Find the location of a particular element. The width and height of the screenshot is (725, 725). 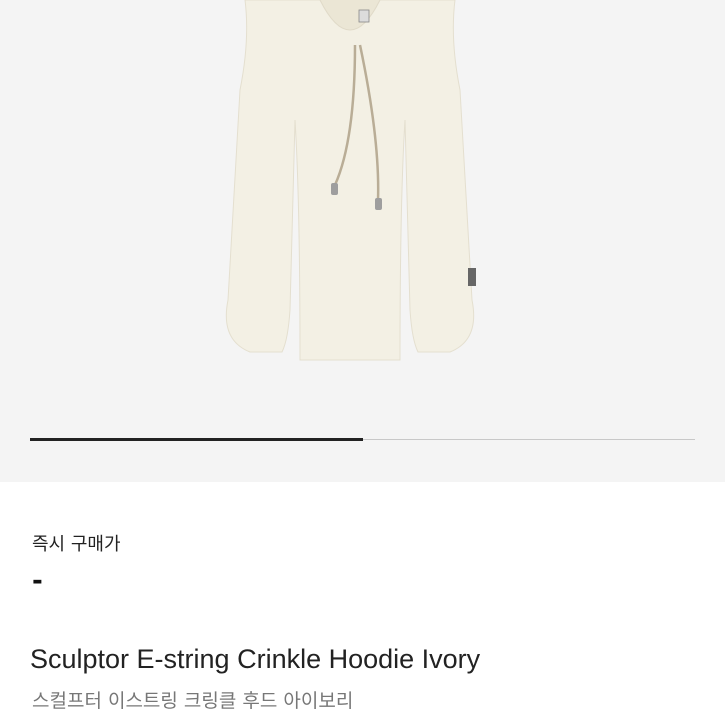

image-progress-fill is located at coordinates (196, 439).